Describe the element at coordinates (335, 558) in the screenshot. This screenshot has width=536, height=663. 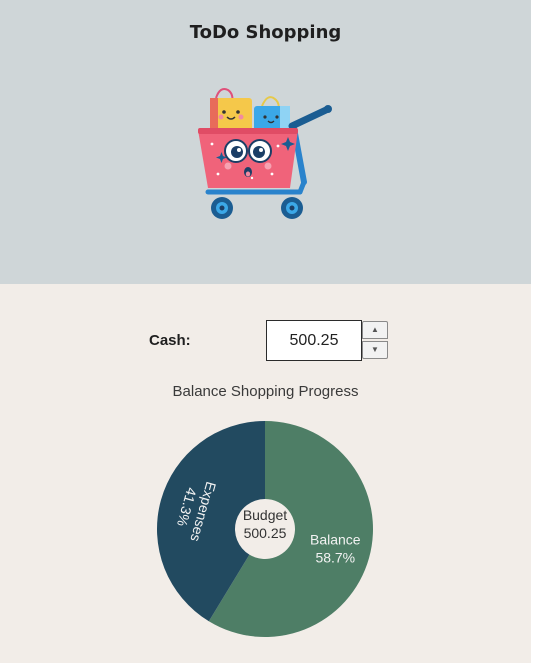
I see `slice-percent-balance: 58.7%` at that location.